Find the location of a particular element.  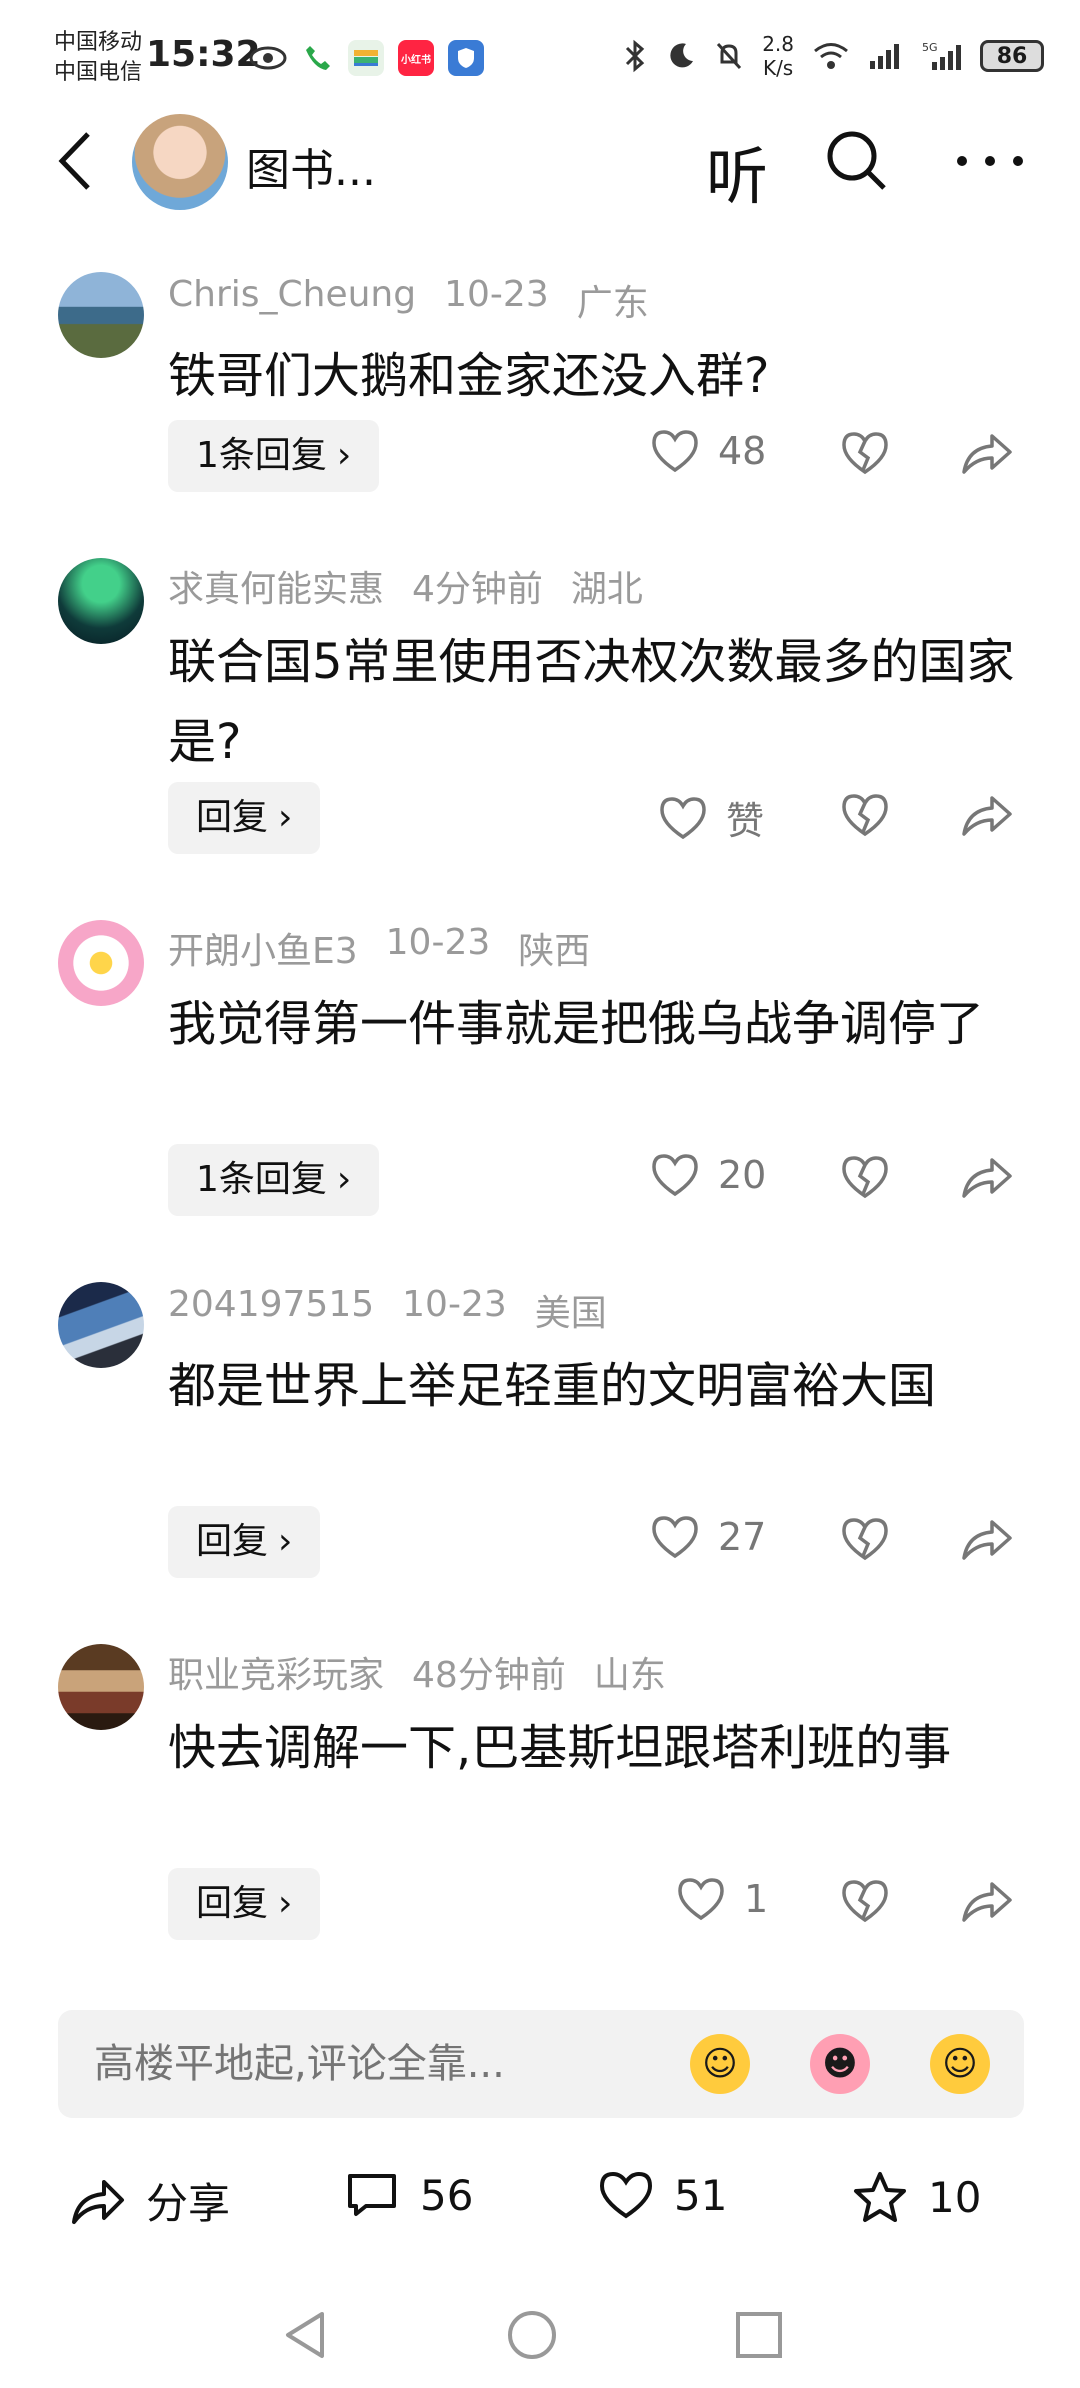

like-button: 赞 is located at coordinates (711, 817).